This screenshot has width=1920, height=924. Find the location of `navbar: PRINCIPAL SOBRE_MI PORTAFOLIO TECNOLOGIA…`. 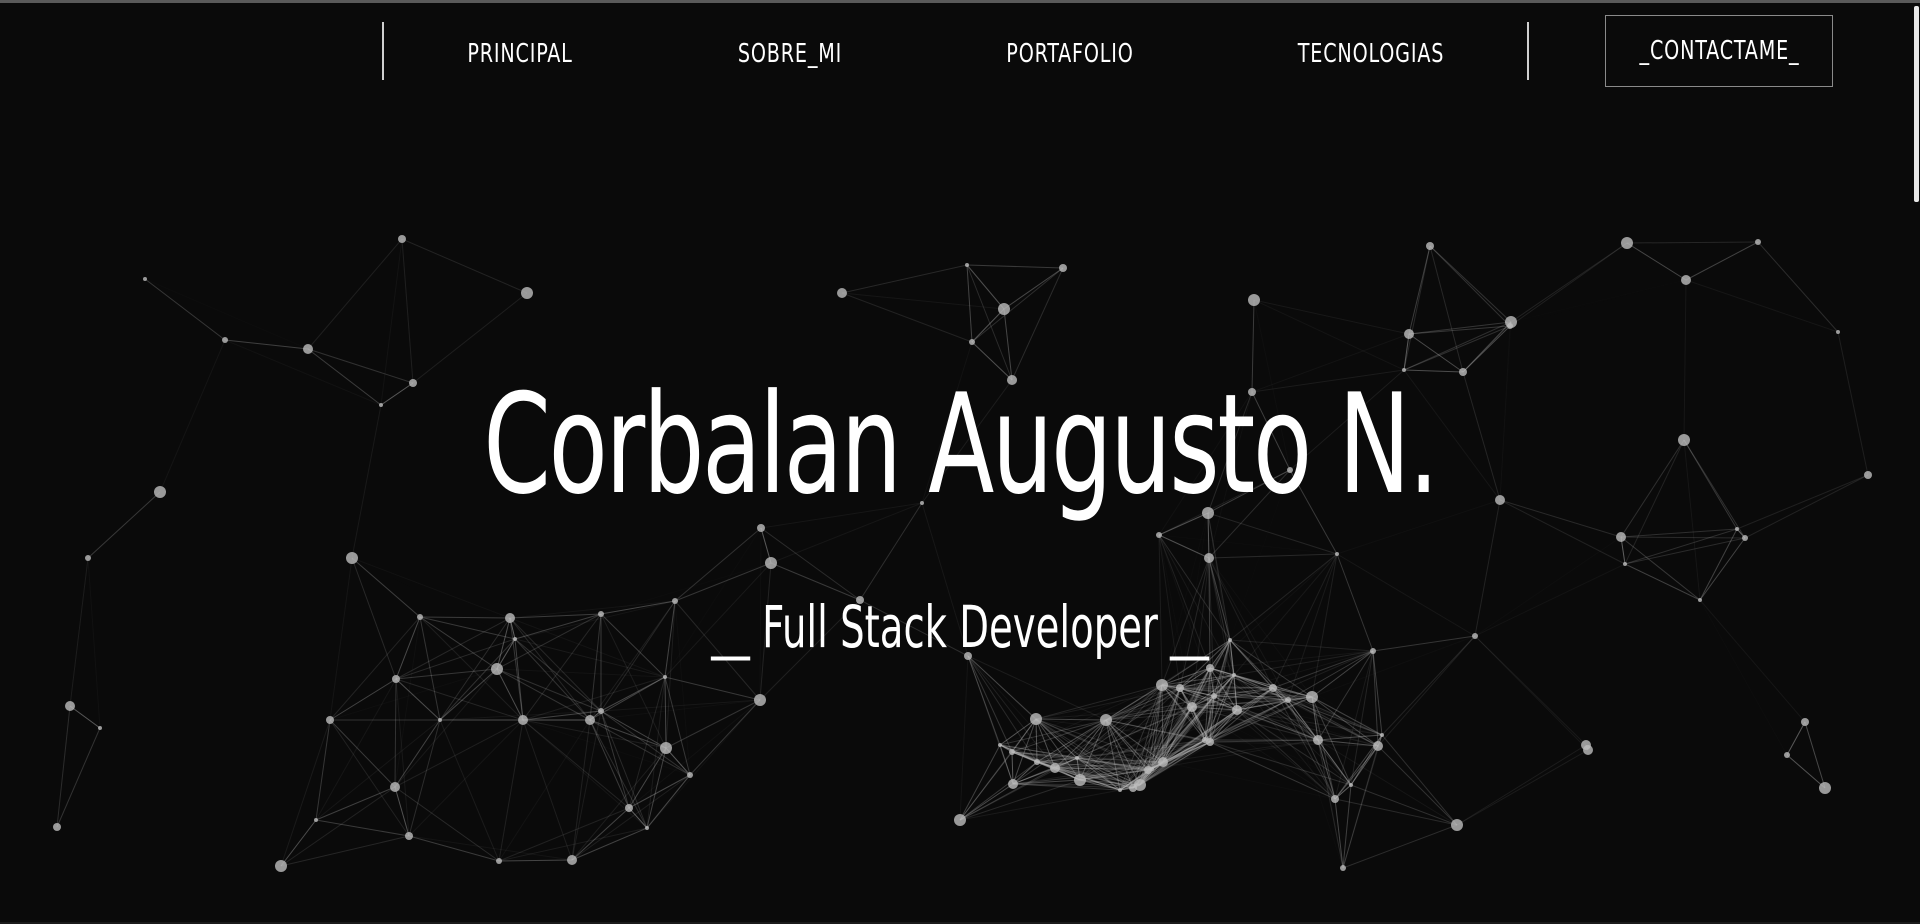

navbar: PRINCIPAL SOBRE_MI PORTAFOLIO TECNOLOGIA… is located at coordinates (960, 55).